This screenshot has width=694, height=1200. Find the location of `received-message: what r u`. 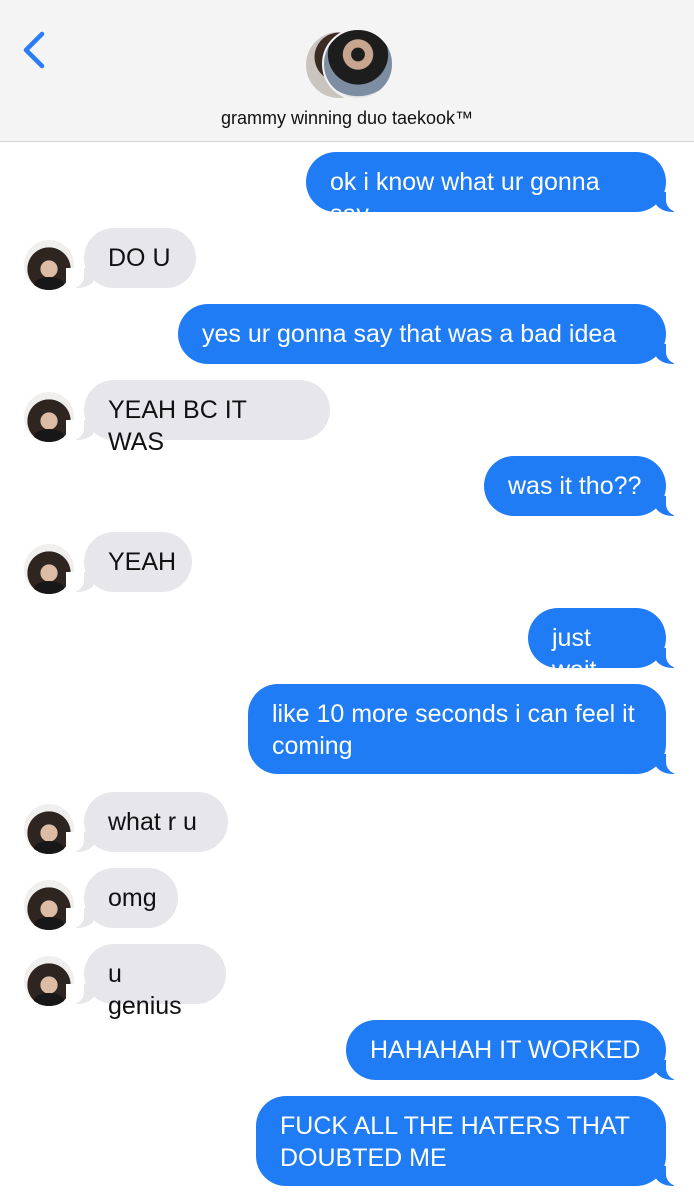

received-message: what r u is located at coordinates (147, 822).